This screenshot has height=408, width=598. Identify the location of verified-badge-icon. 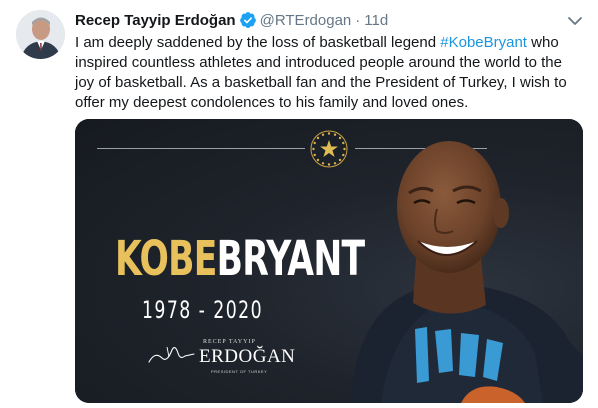
(247, 20).